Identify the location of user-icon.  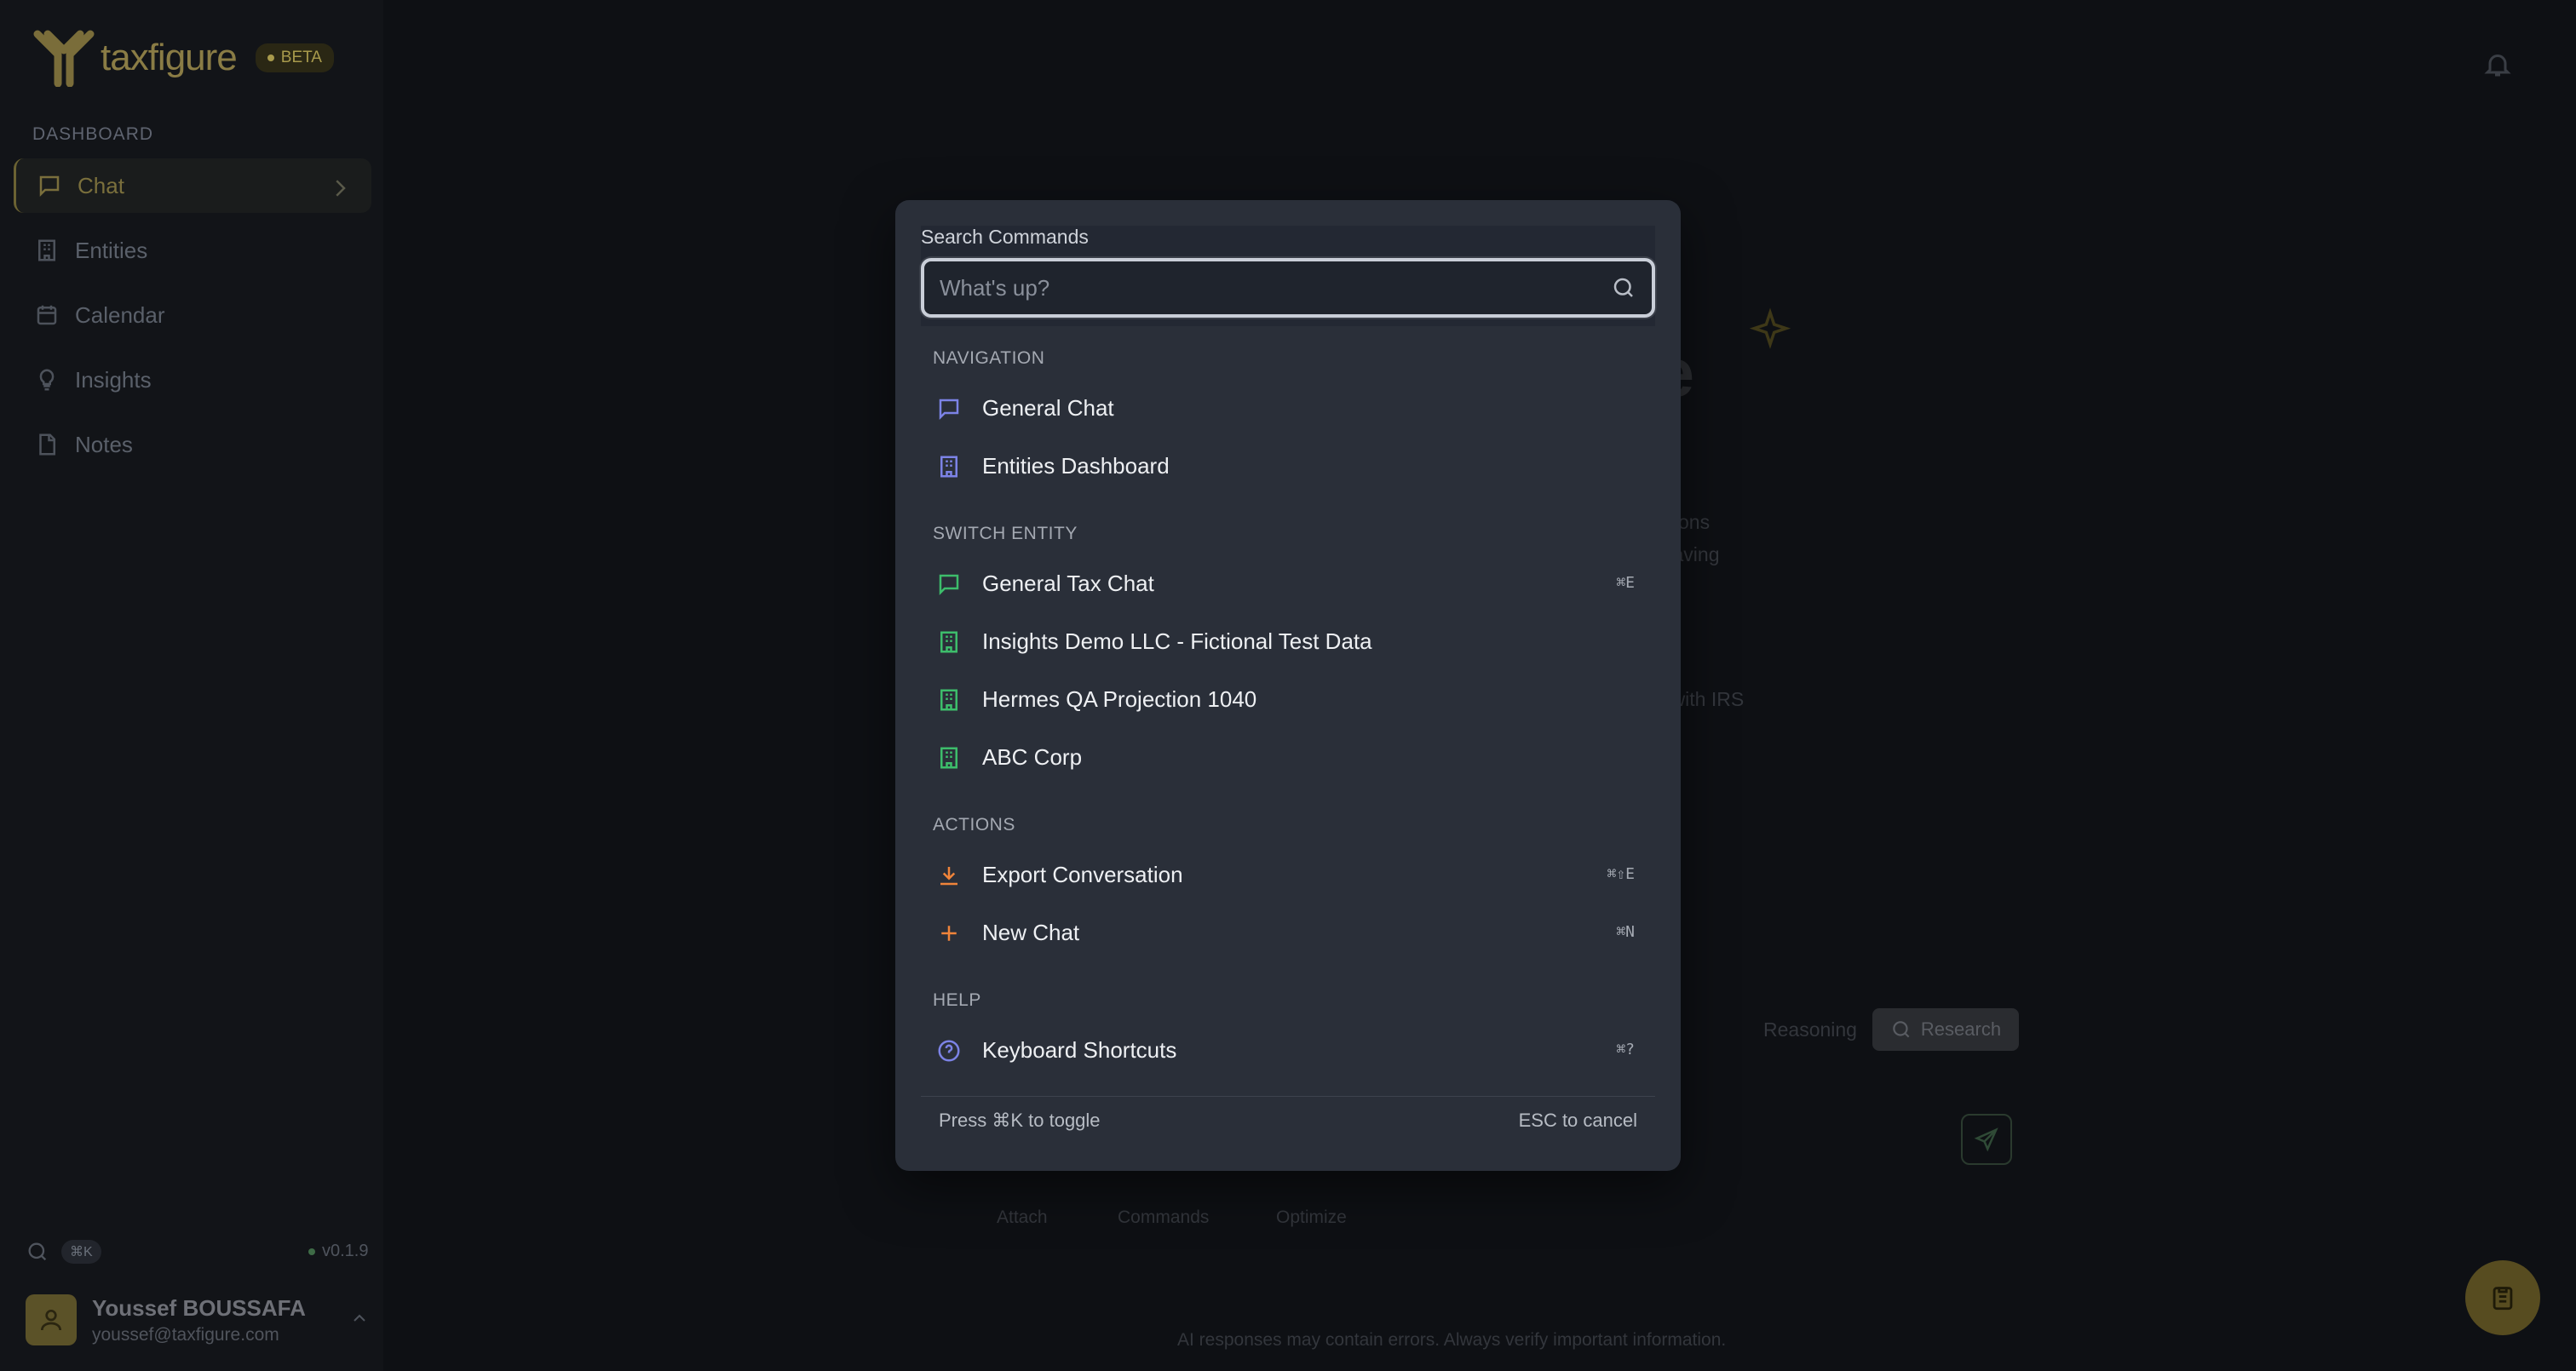
(51, 1320).